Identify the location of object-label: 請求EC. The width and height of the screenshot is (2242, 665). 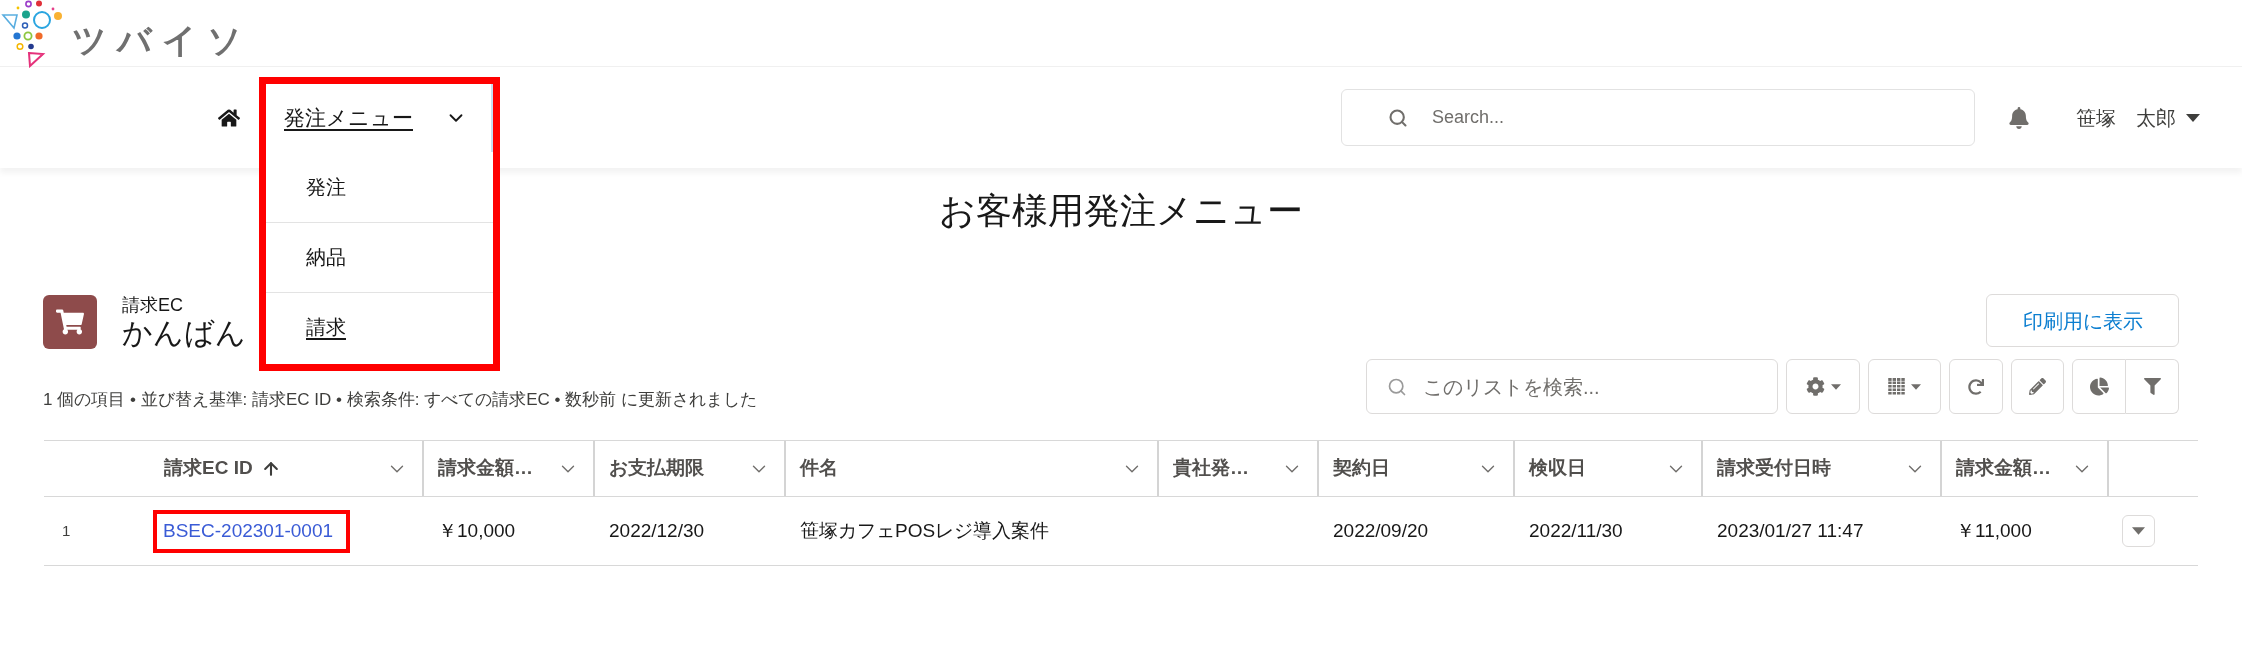
(153, 305).